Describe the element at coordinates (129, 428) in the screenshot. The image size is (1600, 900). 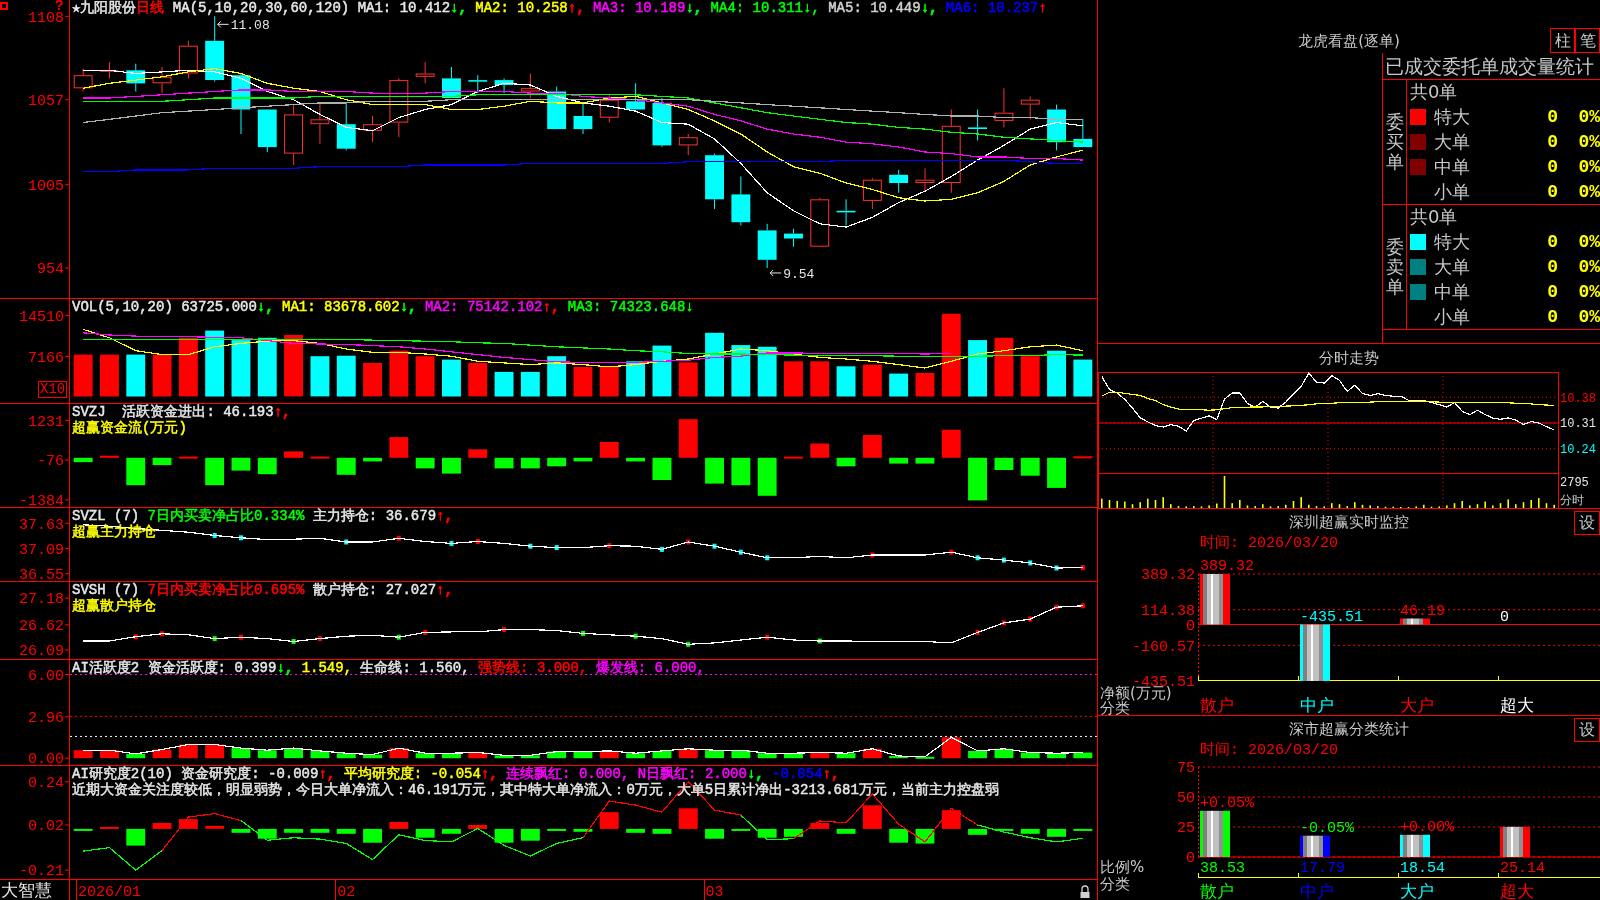
I see `indicator-label: 超赢资金流(万元)` at that location.